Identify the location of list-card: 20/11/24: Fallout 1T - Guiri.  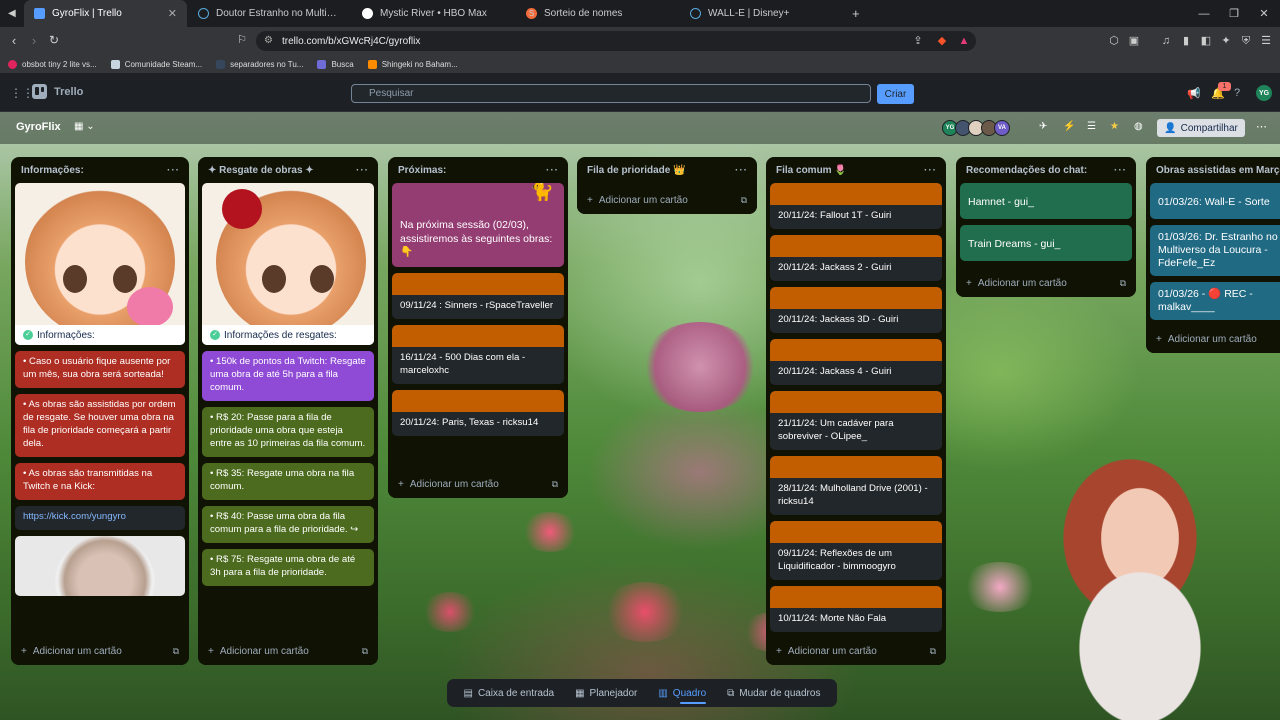
(856, 206).